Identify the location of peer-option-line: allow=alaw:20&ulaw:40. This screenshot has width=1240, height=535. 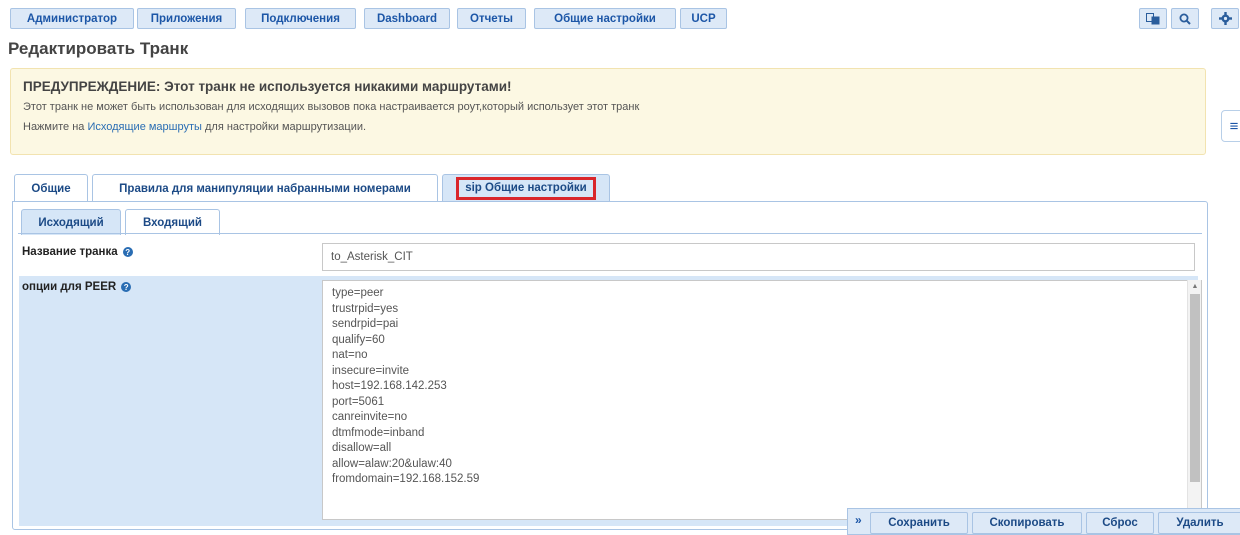
(392, 463).